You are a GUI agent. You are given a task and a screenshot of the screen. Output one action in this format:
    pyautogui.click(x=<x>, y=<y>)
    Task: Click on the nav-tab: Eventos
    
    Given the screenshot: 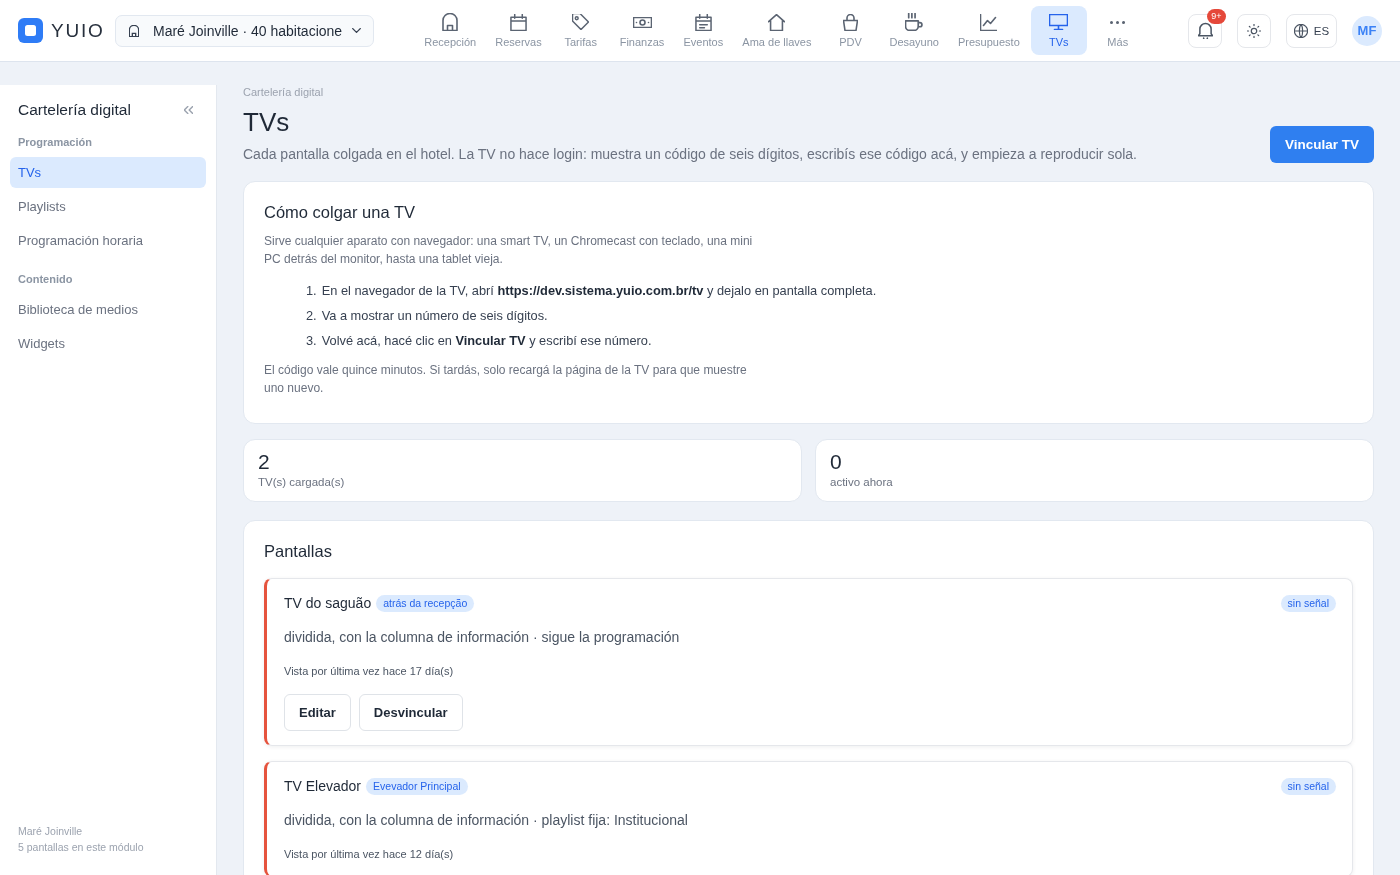 What is the action you would take?
    pyautogui.click(x=703, y=30)
    